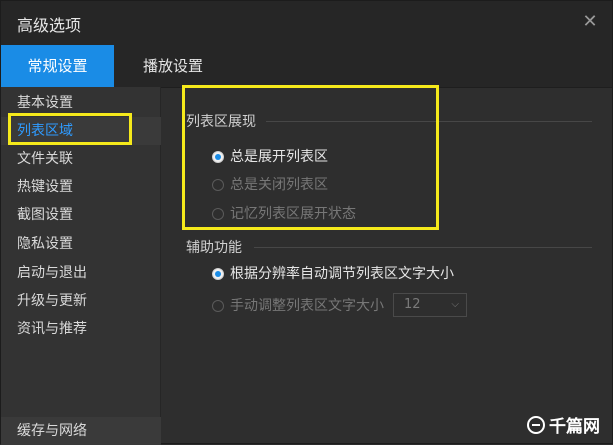 This screenshot has height=445, width=613. Describe the element at coordinates (81, 431) in the screenshot. I see `sidebar-item-cache-network: 缓存与网络` at that location.